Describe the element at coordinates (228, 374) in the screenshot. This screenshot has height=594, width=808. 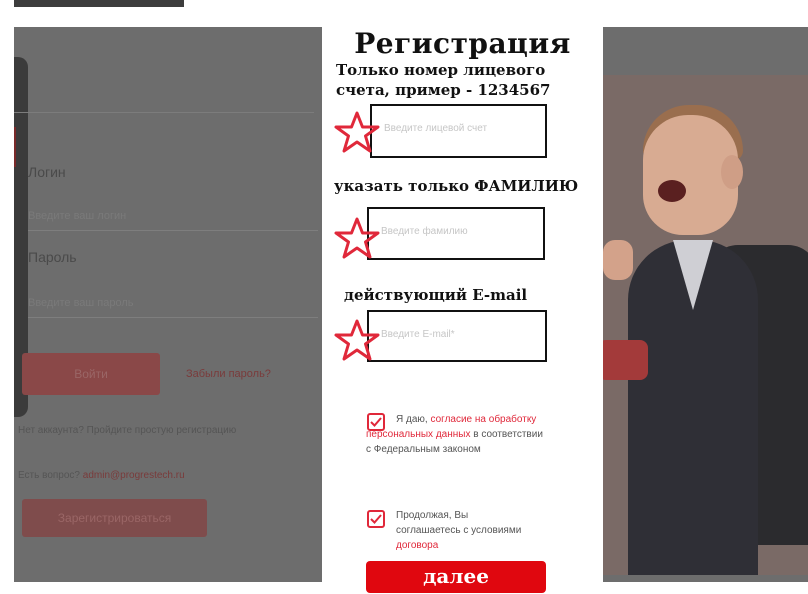
I see `forgot-password-link: Забыли пароль?` at that location.